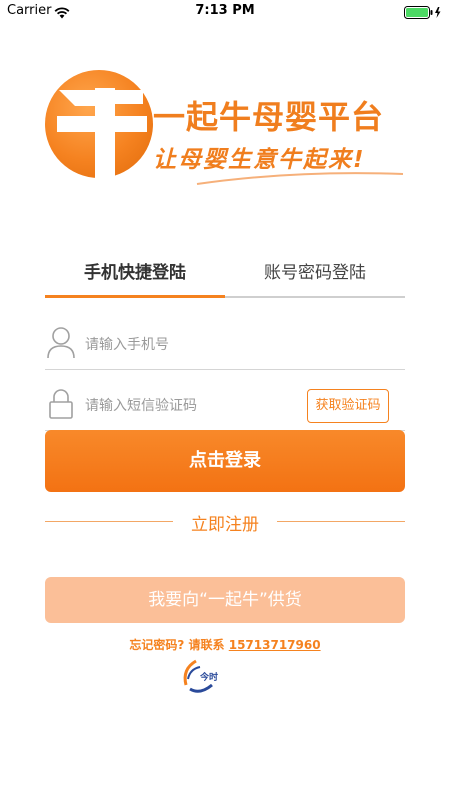 The image size is (450, 800). What do you see at coordinates (195, 406) in the screenshot?
I see `sms-code-input` at bounding box center [195, 406].